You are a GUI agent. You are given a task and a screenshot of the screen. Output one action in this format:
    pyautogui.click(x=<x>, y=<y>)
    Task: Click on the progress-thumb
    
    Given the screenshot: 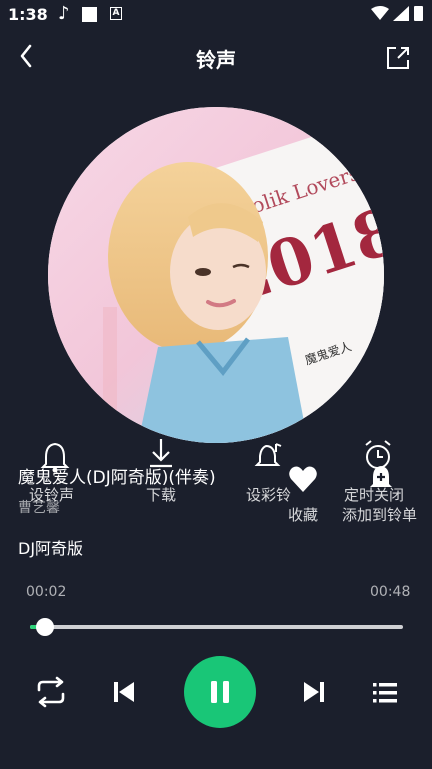 What is the action you would take?
    pyautogui.click(x=44, y=627)
    